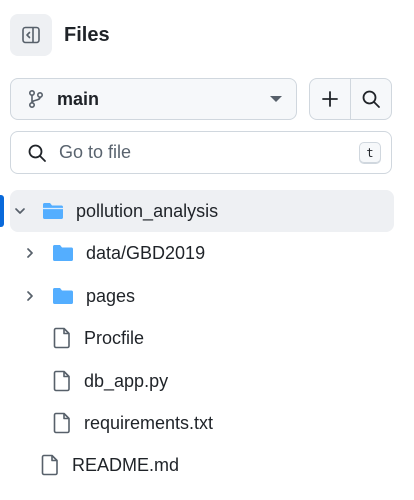 Image resolution: width=414 pixels, height=500 pixels. Describe the element at coordinates (223, 381) in the screenshot. I see `tree-item-db-app-py: db_app.py` at that location.